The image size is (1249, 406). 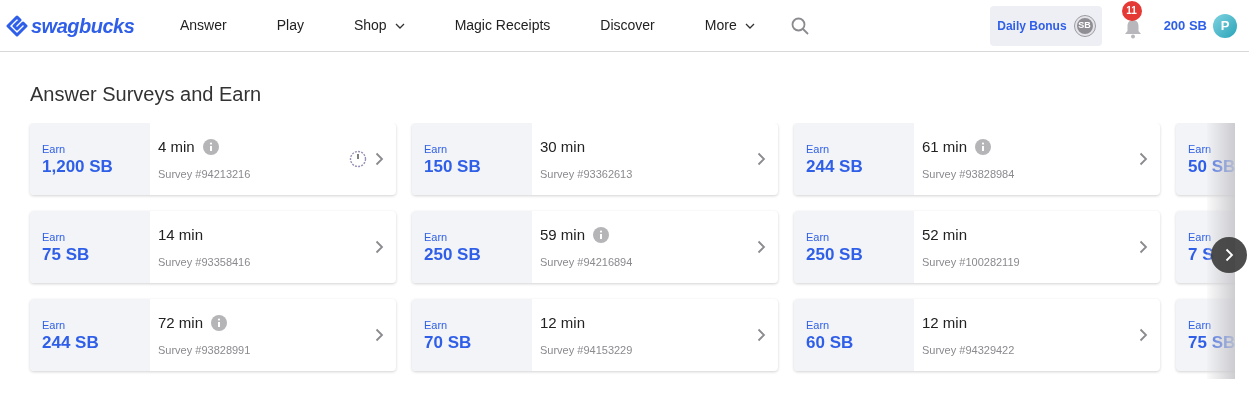 I want to click on notification-badge: 11, so click(x=1131, y=10).